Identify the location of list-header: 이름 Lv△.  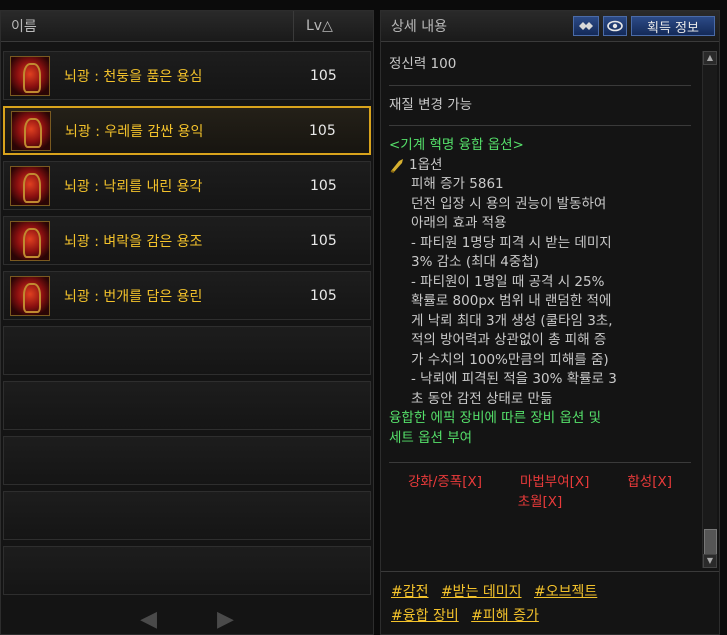
(187, 26).